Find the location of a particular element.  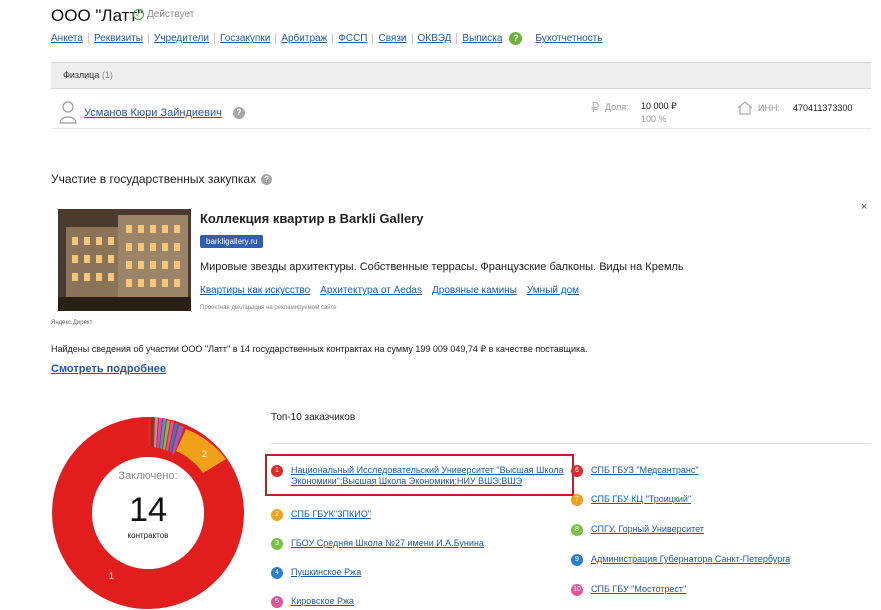

customer-item-6: 6 СПБ ГБУЗ "Медсантранс" is located at coordinates (635, 471).